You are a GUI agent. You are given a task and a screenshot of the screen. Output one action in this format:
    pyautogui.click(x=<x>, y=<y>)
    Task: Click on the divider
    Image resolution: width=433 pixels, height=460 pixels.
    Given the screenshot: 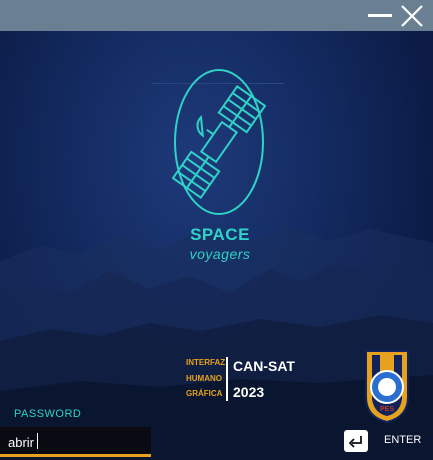 What is the action you would take?
    pyautogui.click(x=227, y=379)
    